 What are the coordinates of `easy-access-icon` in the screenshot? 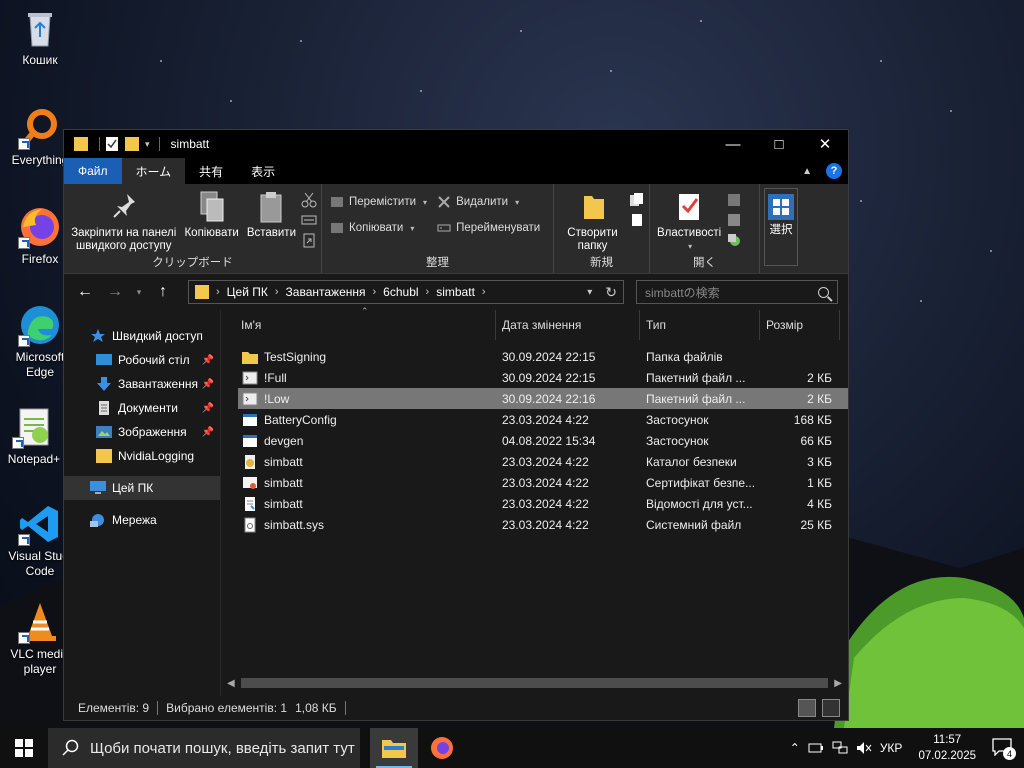 It's located at (637, 220).